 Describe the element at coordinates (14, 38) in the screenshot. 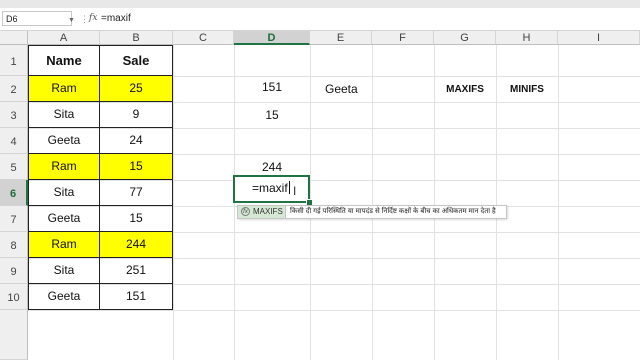

I see `select-all-corner` at that location.